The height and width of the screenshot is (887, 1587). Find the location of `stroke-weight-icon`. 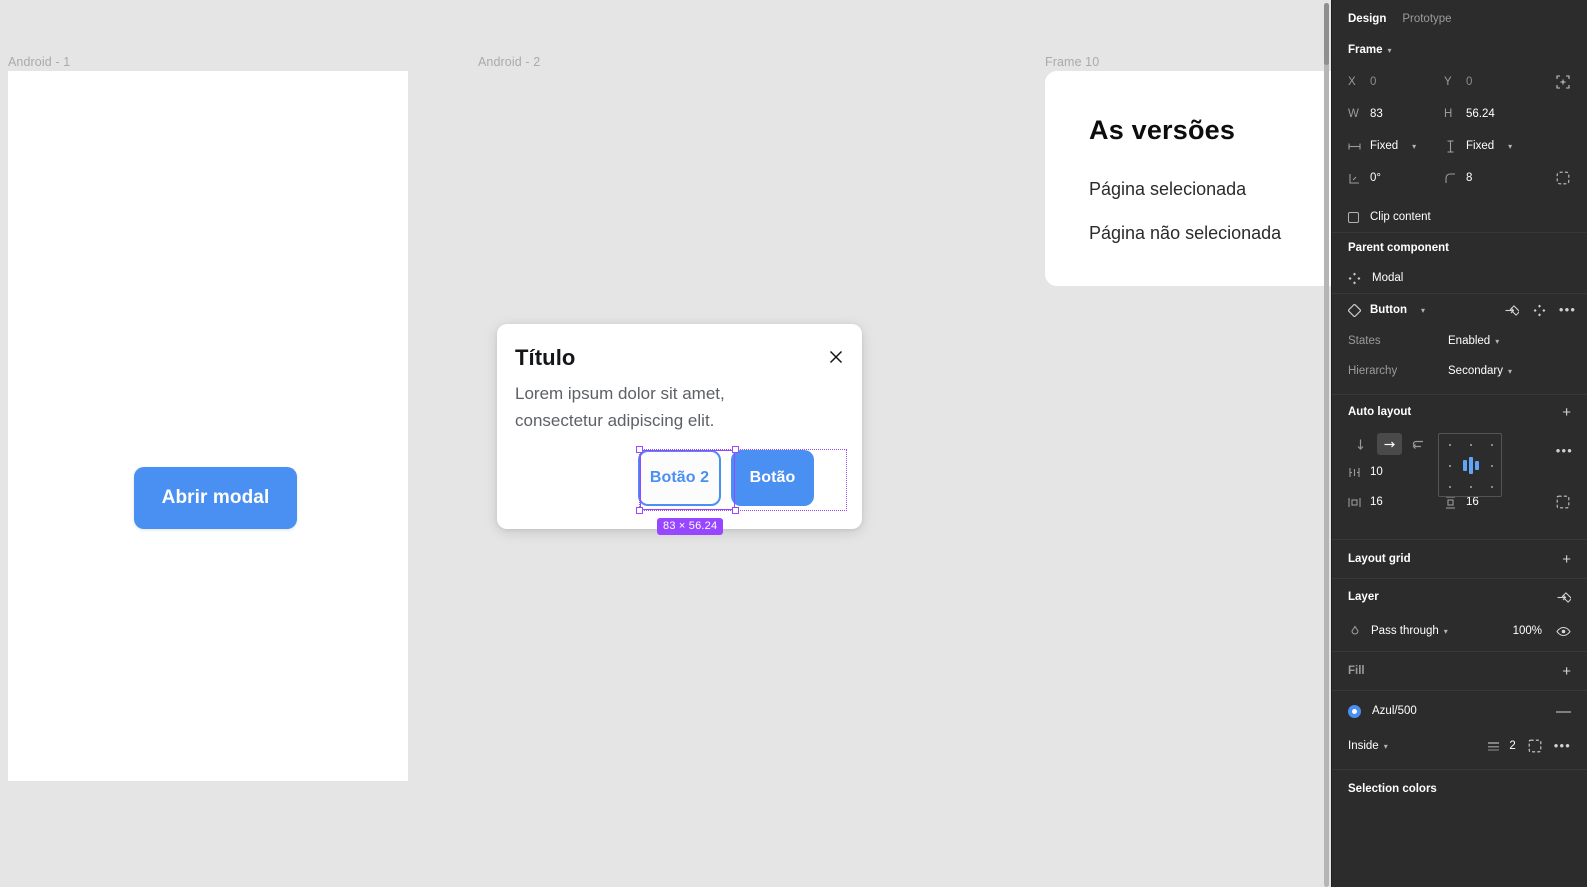

stroke-weight-icon is located at coordinates (1493, 746).